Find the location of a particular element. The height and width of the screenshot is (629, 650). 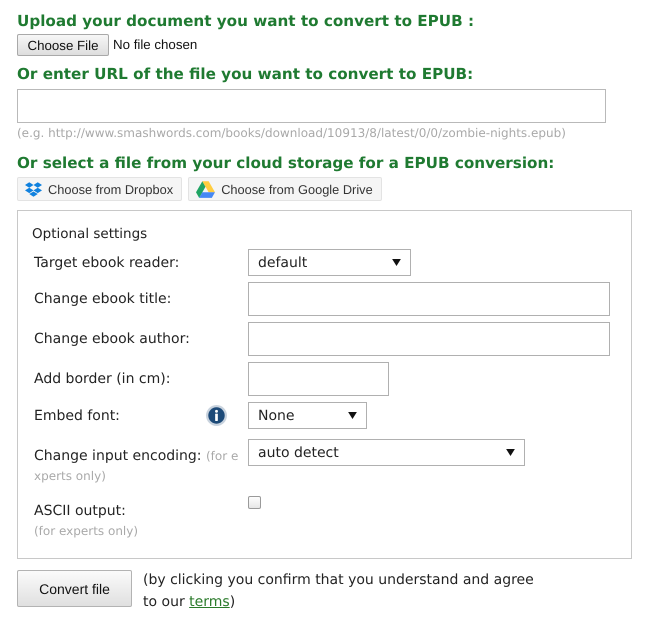

dropdown: auto detect is located at coordinates (386, 452).